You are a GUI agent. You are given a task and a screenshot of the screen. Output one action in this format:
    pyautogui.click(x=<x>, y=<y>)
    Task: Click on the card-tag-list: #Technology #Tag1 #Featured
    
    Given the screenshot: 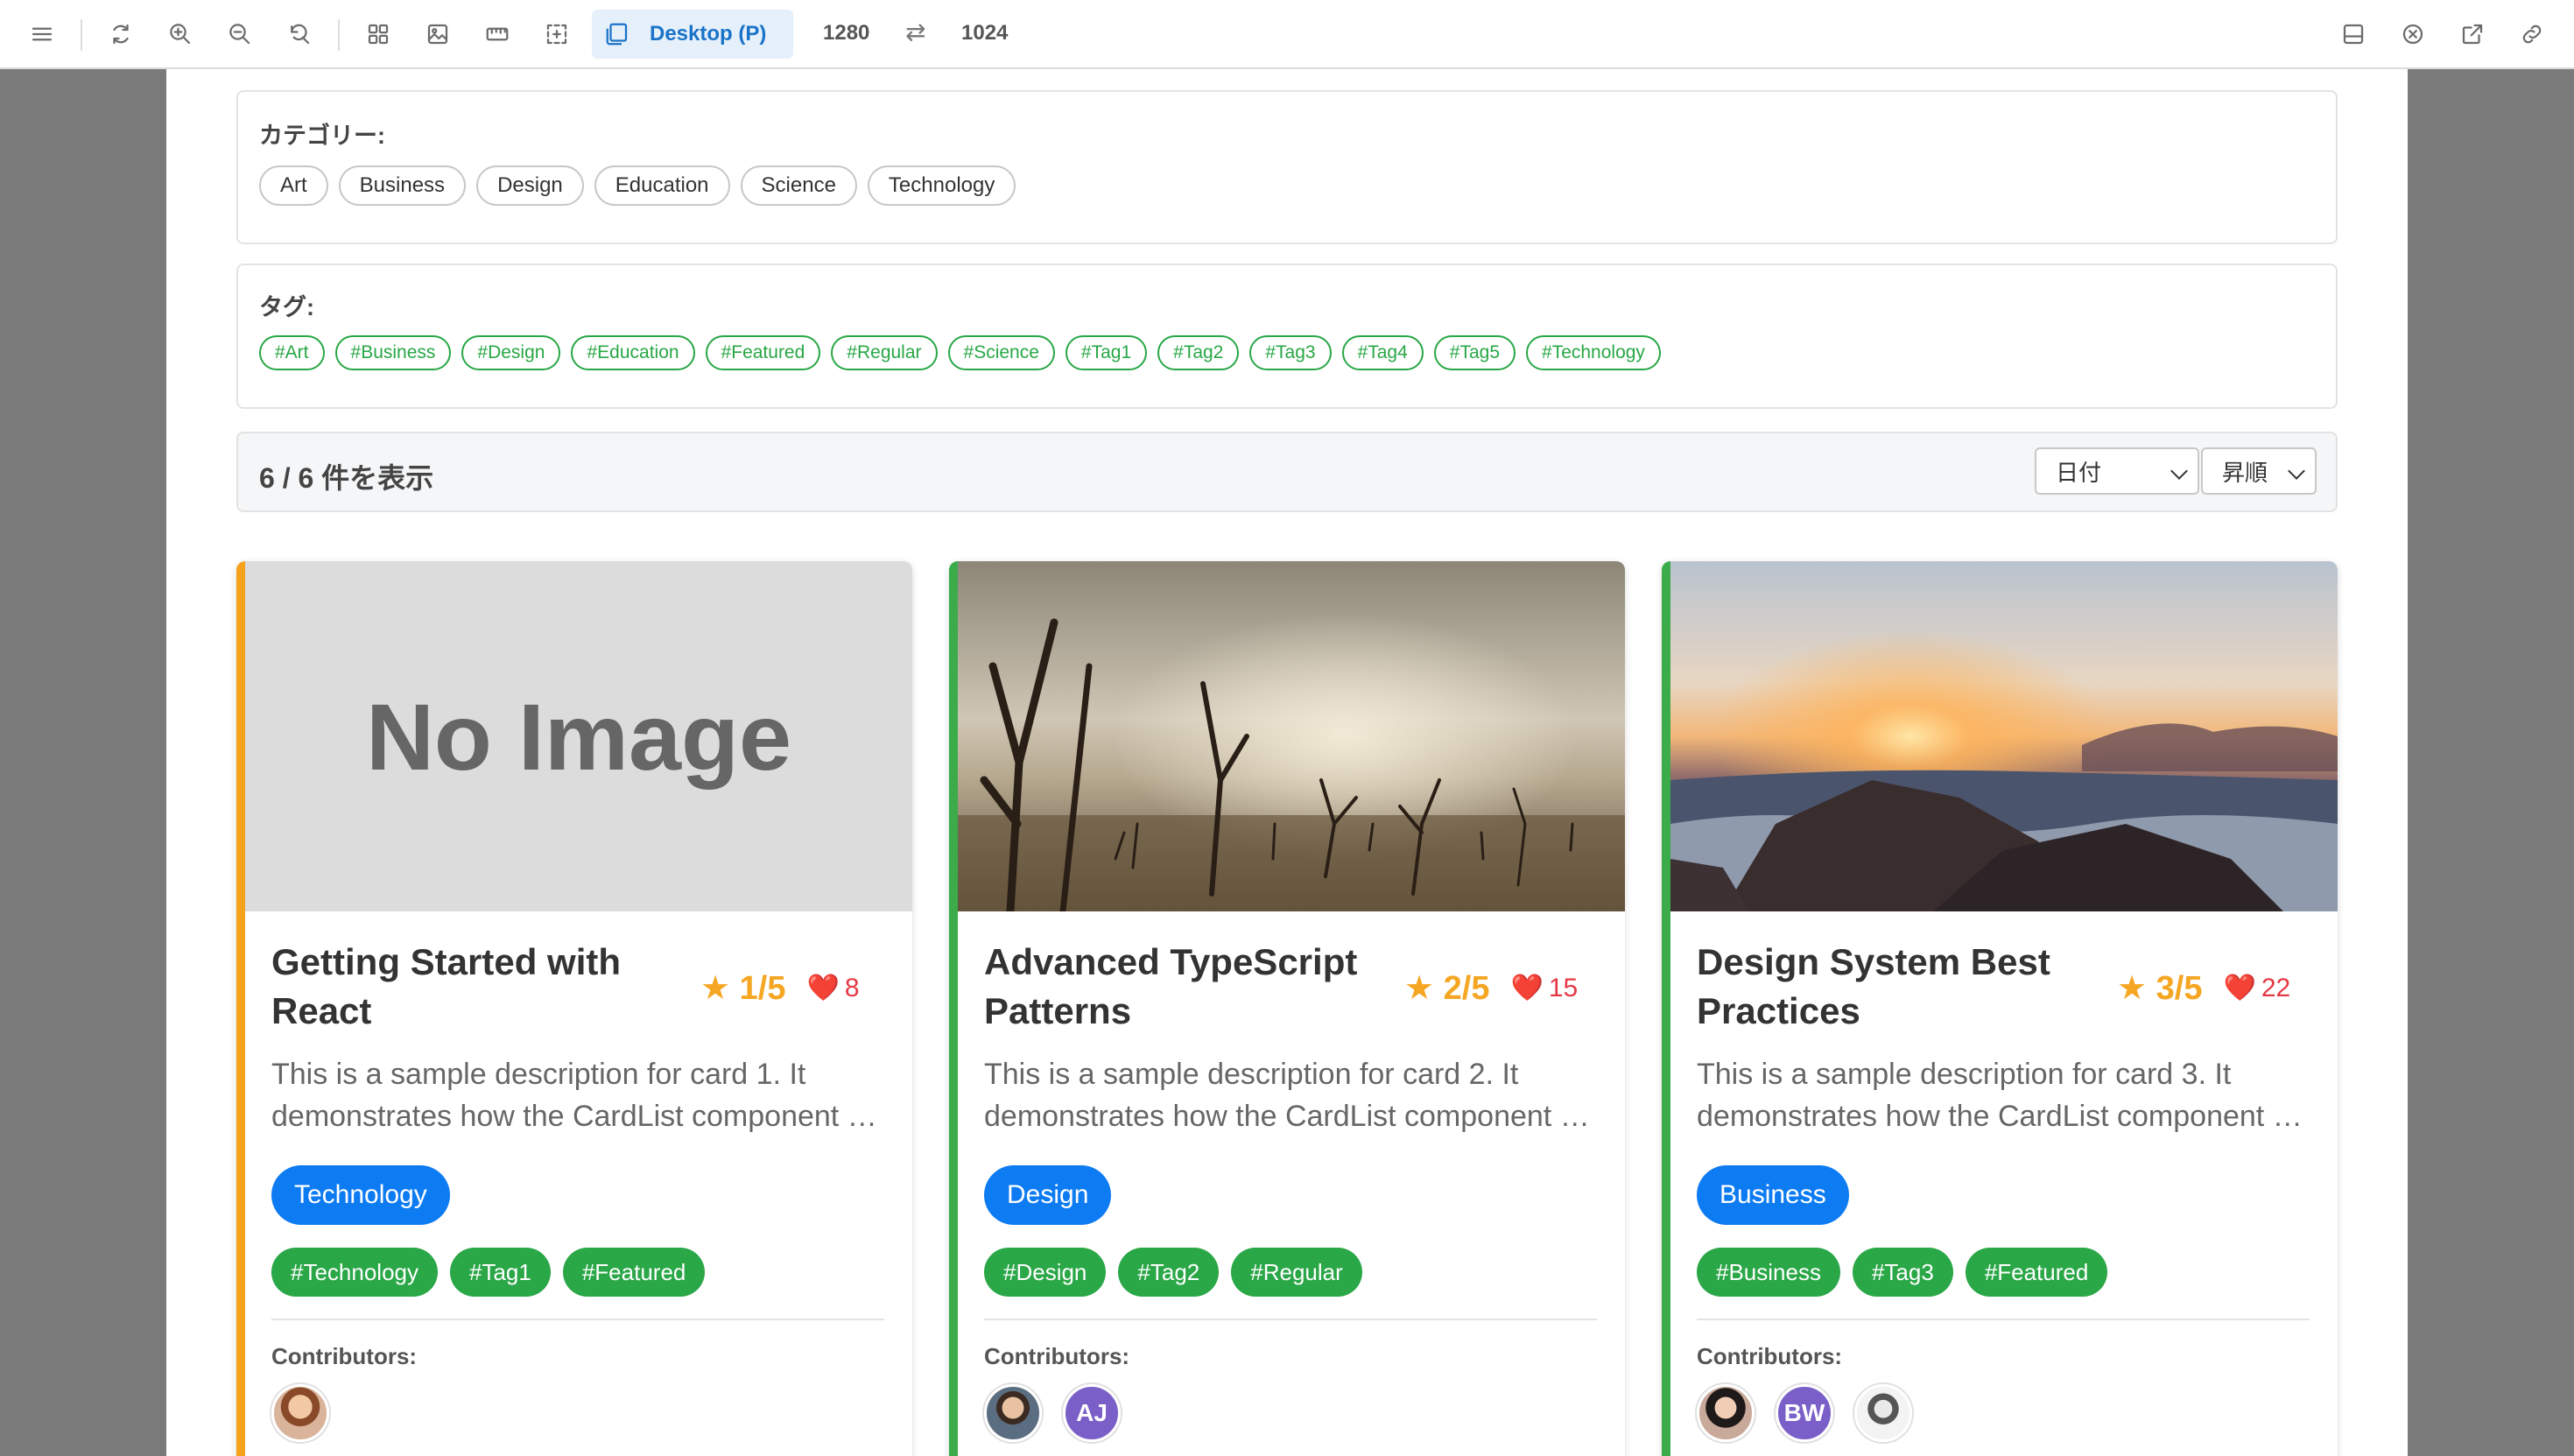 What is the action you would take?
    pyautogui.click(x=494, y=1272)
    